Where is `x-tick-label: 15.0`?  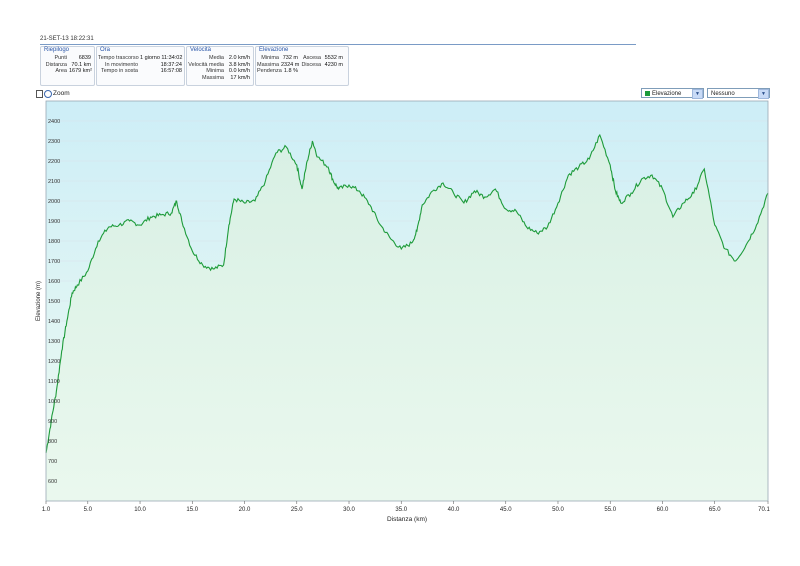 x-tick-label: 15.0 is located at coordinates (192, 510).